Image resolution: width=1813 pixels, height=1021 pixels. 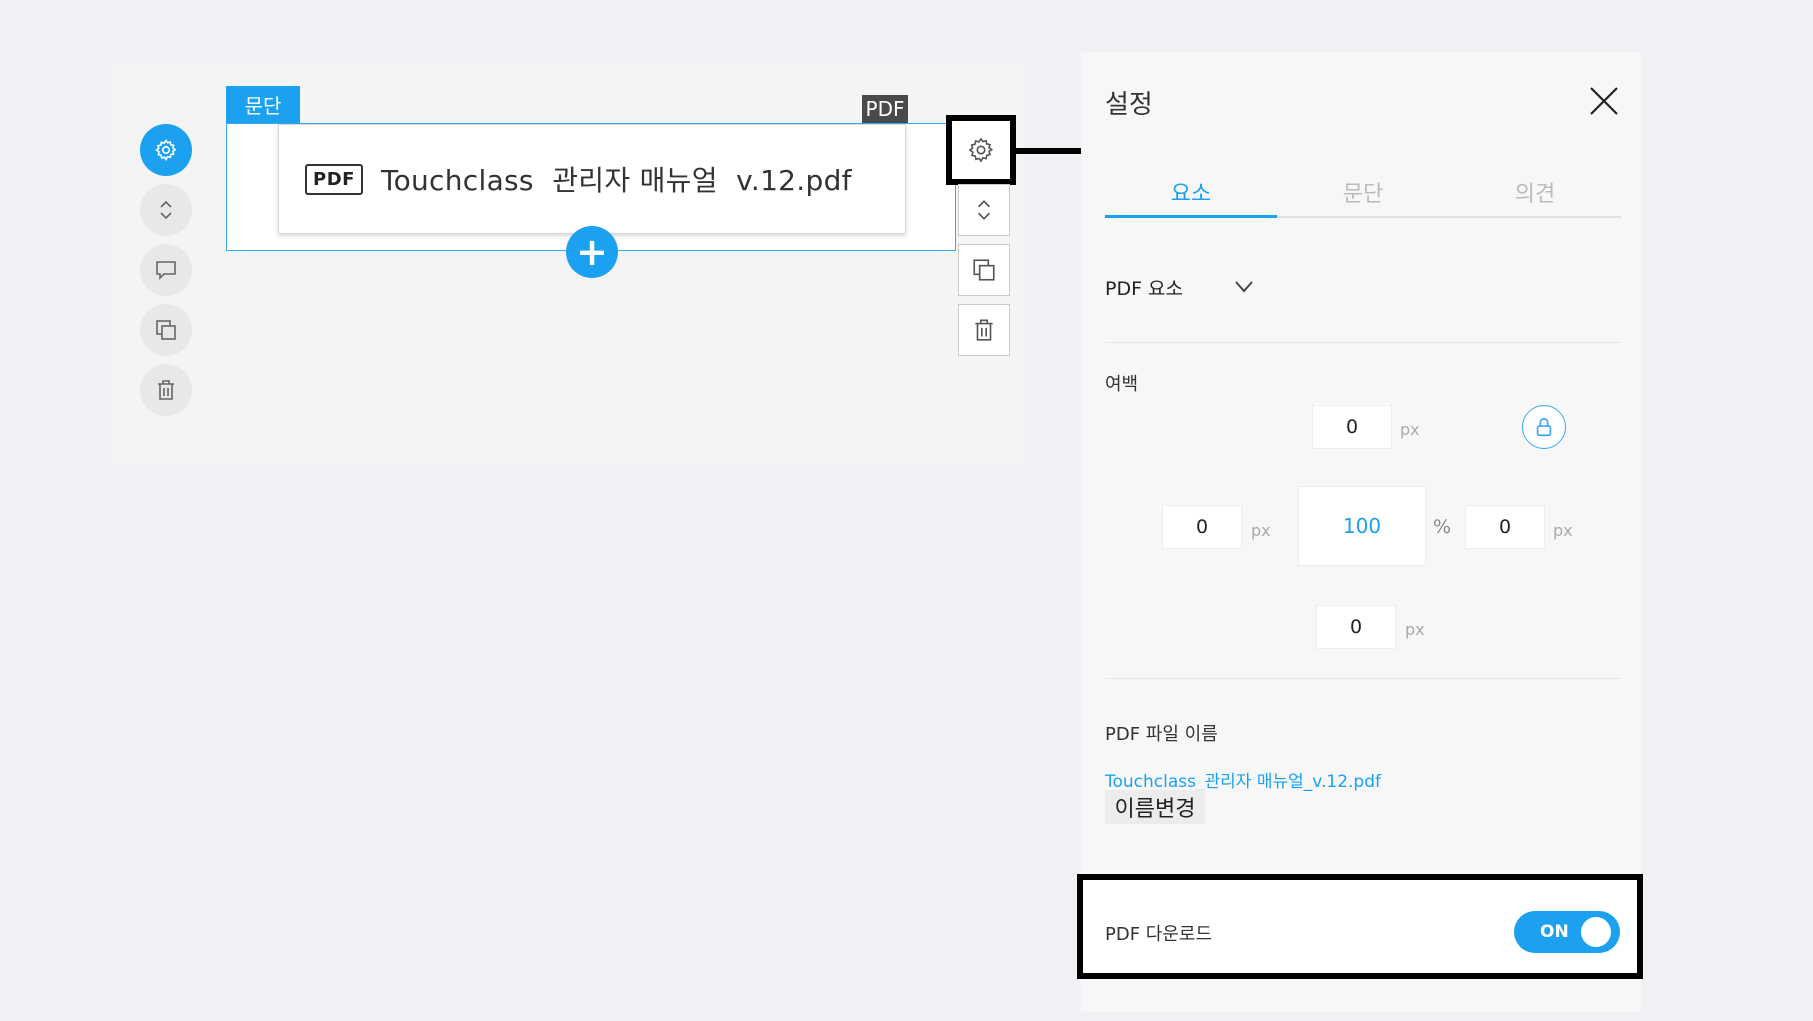 What do you see at coordinates (1159, 934) in the screenshot?
I see `pdf-download-label: PDF 다운로드` at bounding box center [1159, 934].